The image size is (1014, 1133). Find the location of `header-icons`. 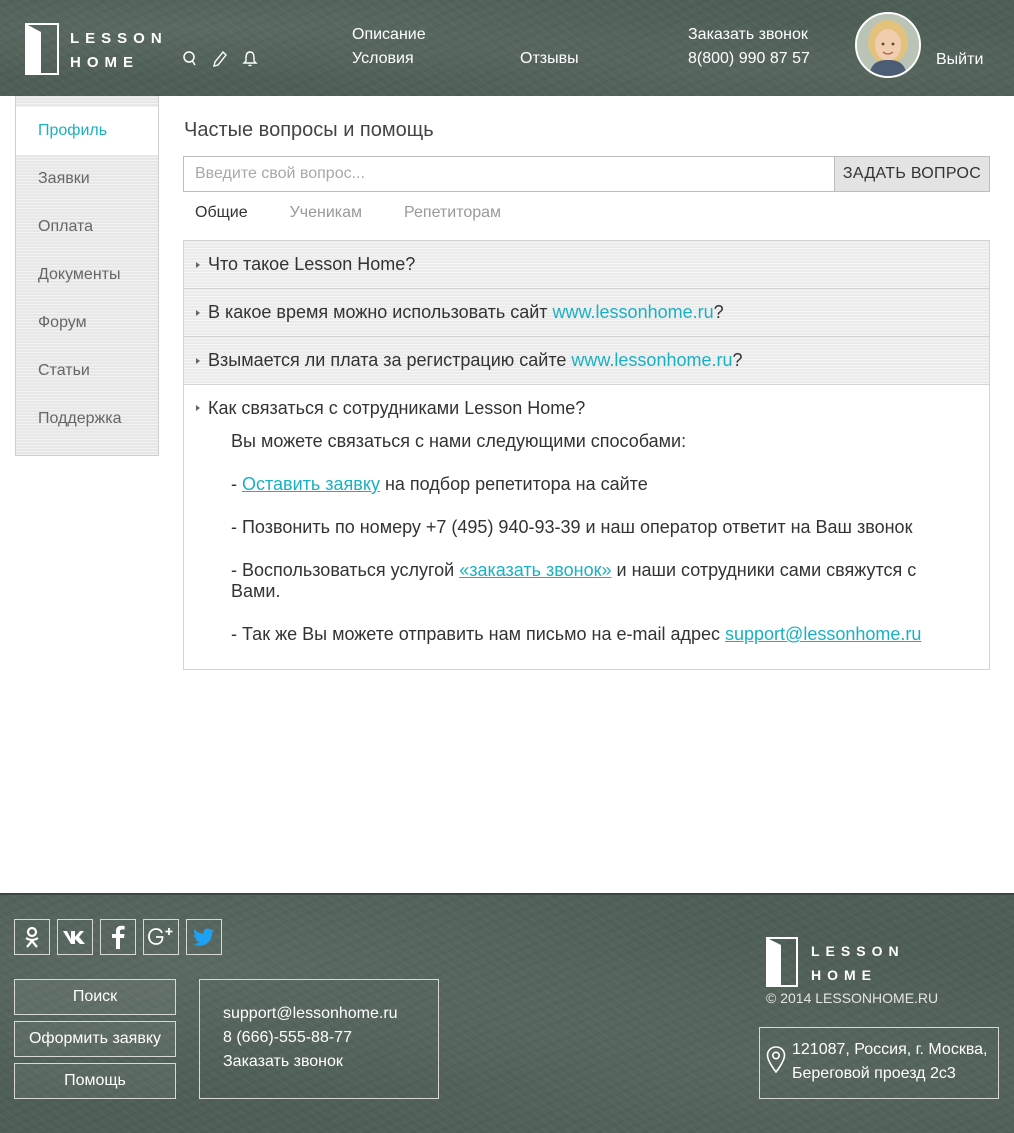

header-icons is located at coordinates (220, 59).